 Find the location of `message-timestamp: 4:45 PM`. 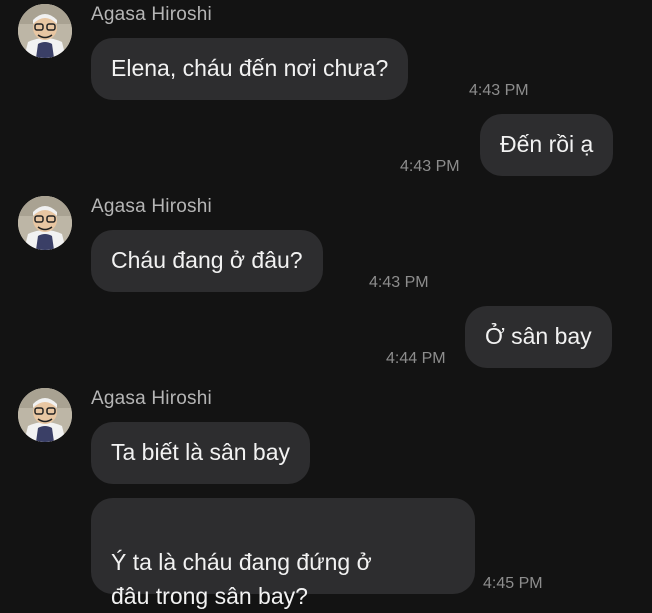

message-timestamp: 4:45 PM is located at coordinates (513, 583).